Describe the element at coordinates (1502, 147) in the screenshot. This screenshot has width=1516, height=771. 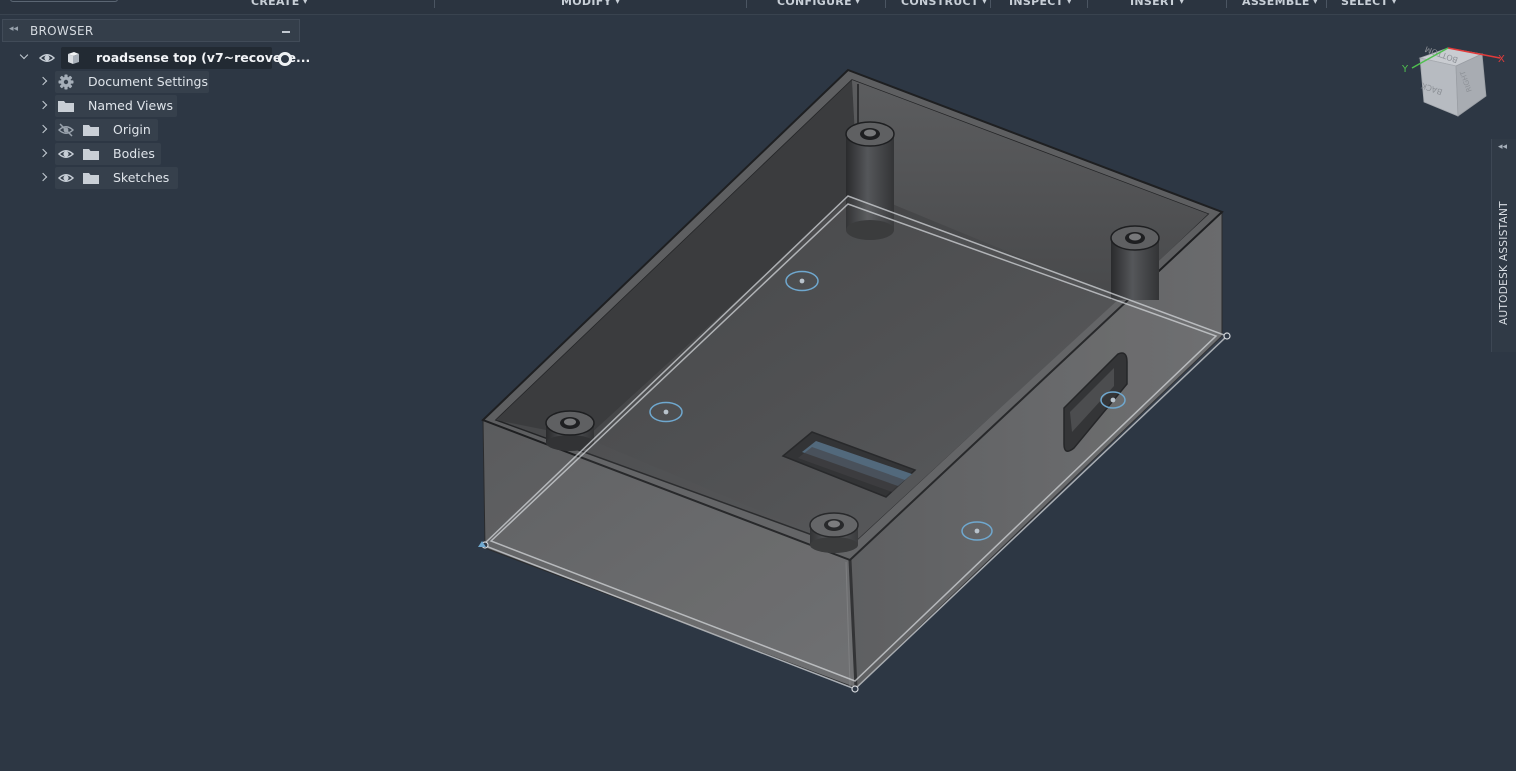
I see `expand-icon: ◂◂` at that location.